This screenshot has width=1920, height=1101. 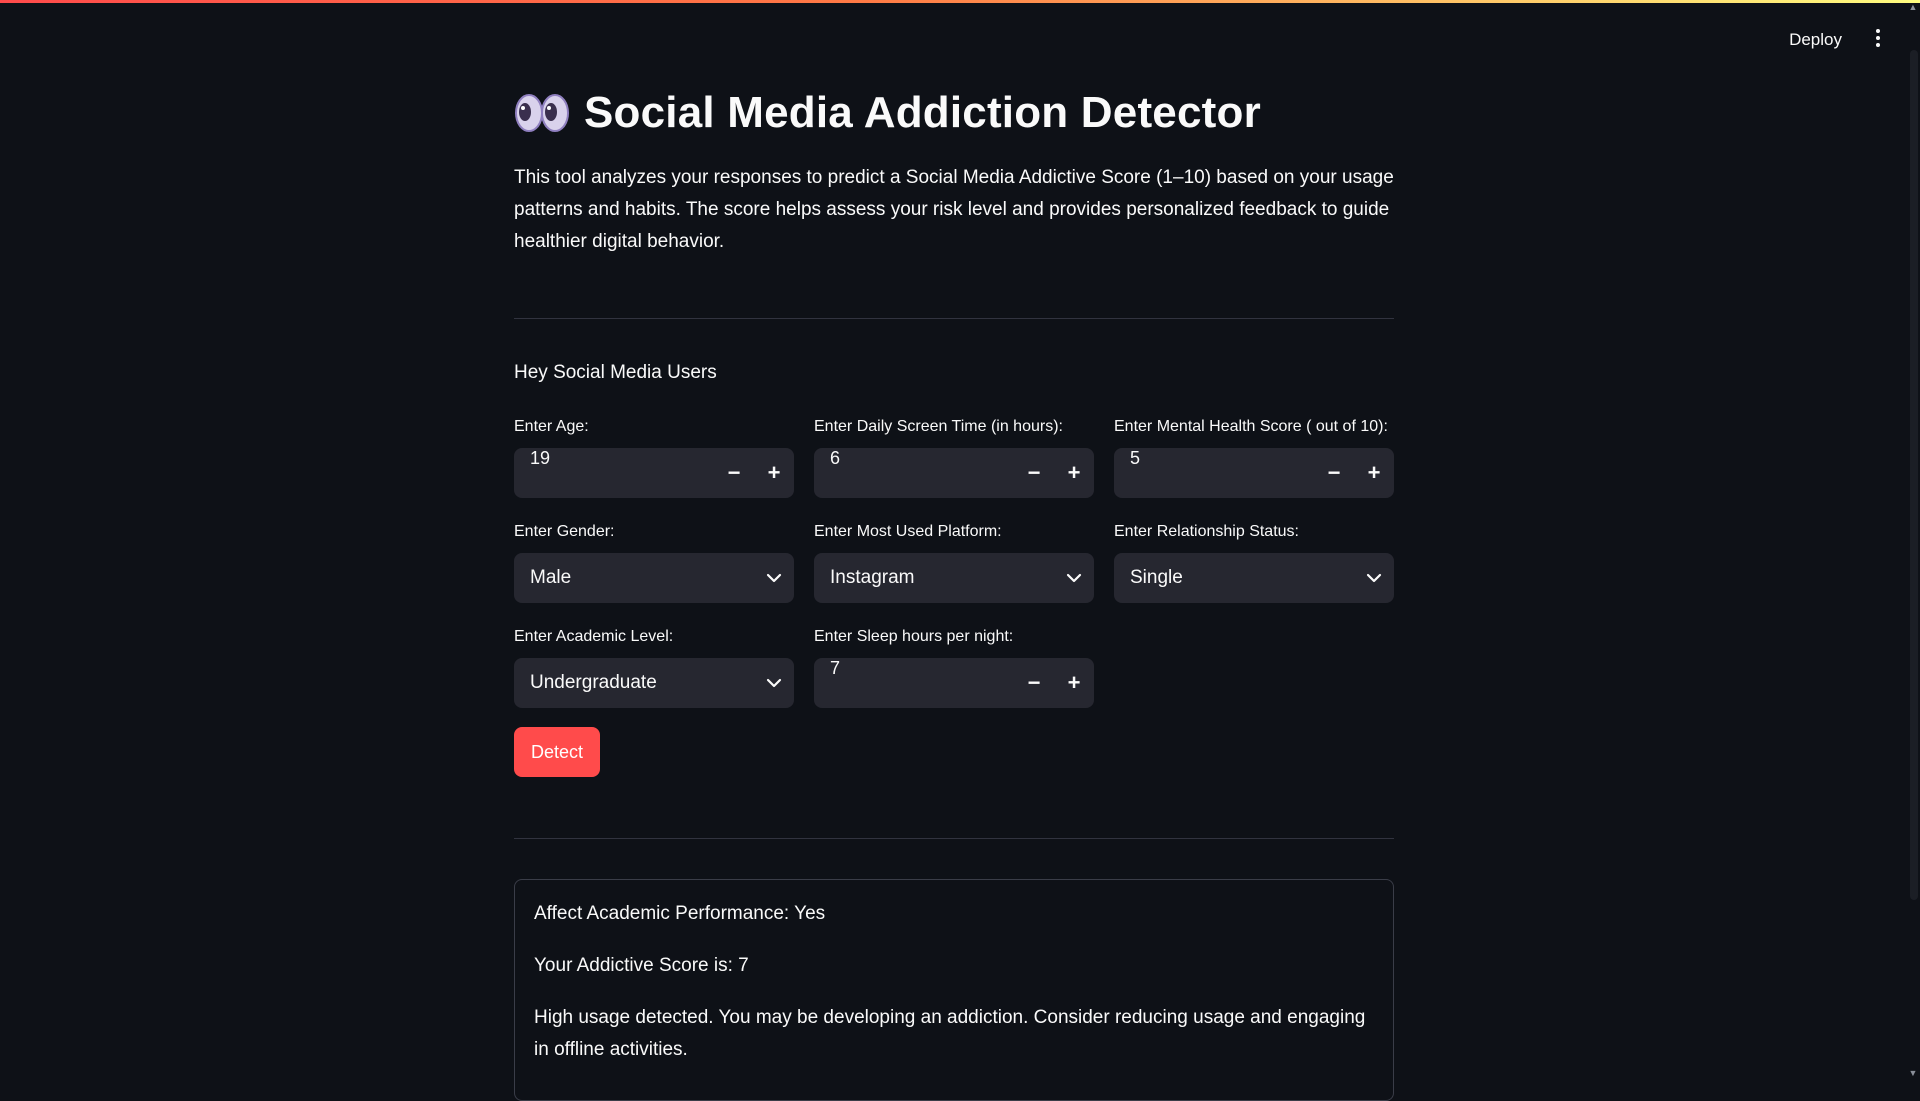 I want to click on score-text: Your Addictive Score is: 7, so click(x=641, y=965).